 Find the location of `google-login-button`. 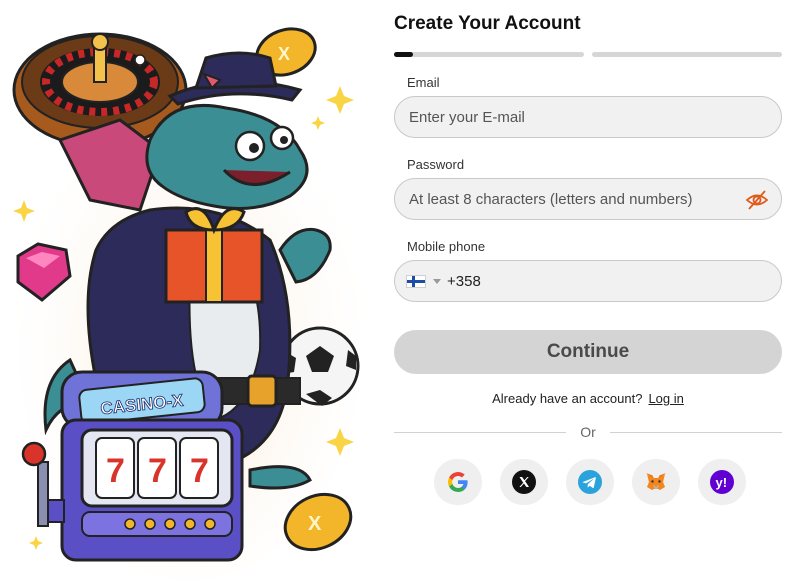

google-login-button is located at coordinates (458, 482).